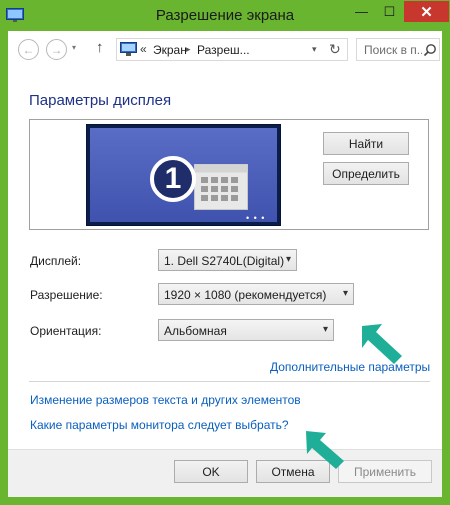 The image size is (450, 505). I want to click on minimize-button: —, so click(361, 11).